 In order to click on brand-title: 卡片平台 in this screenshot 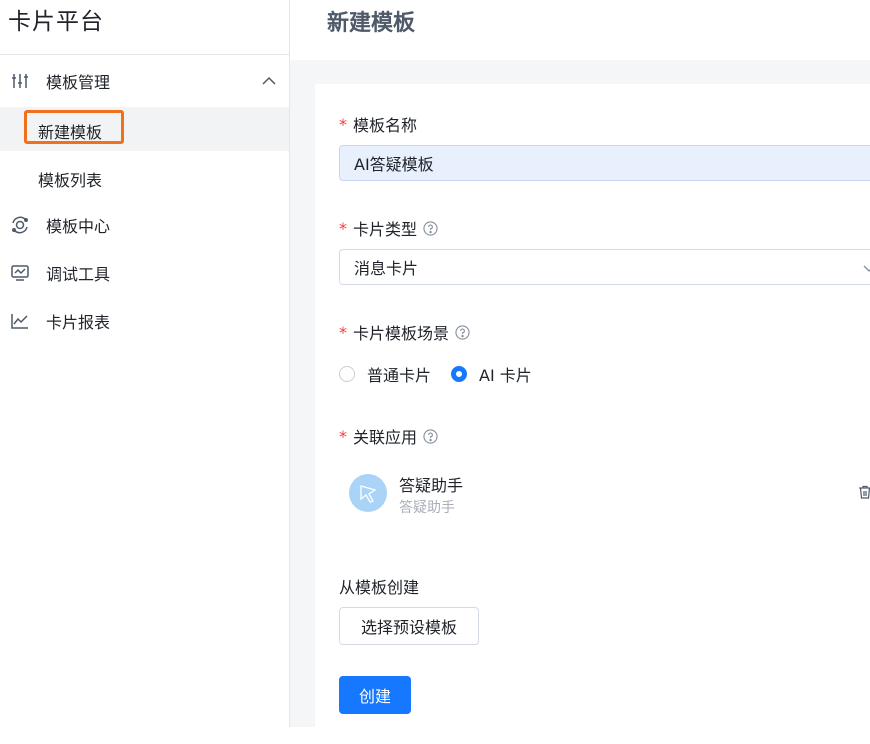, I will do `click(56, 22)`.